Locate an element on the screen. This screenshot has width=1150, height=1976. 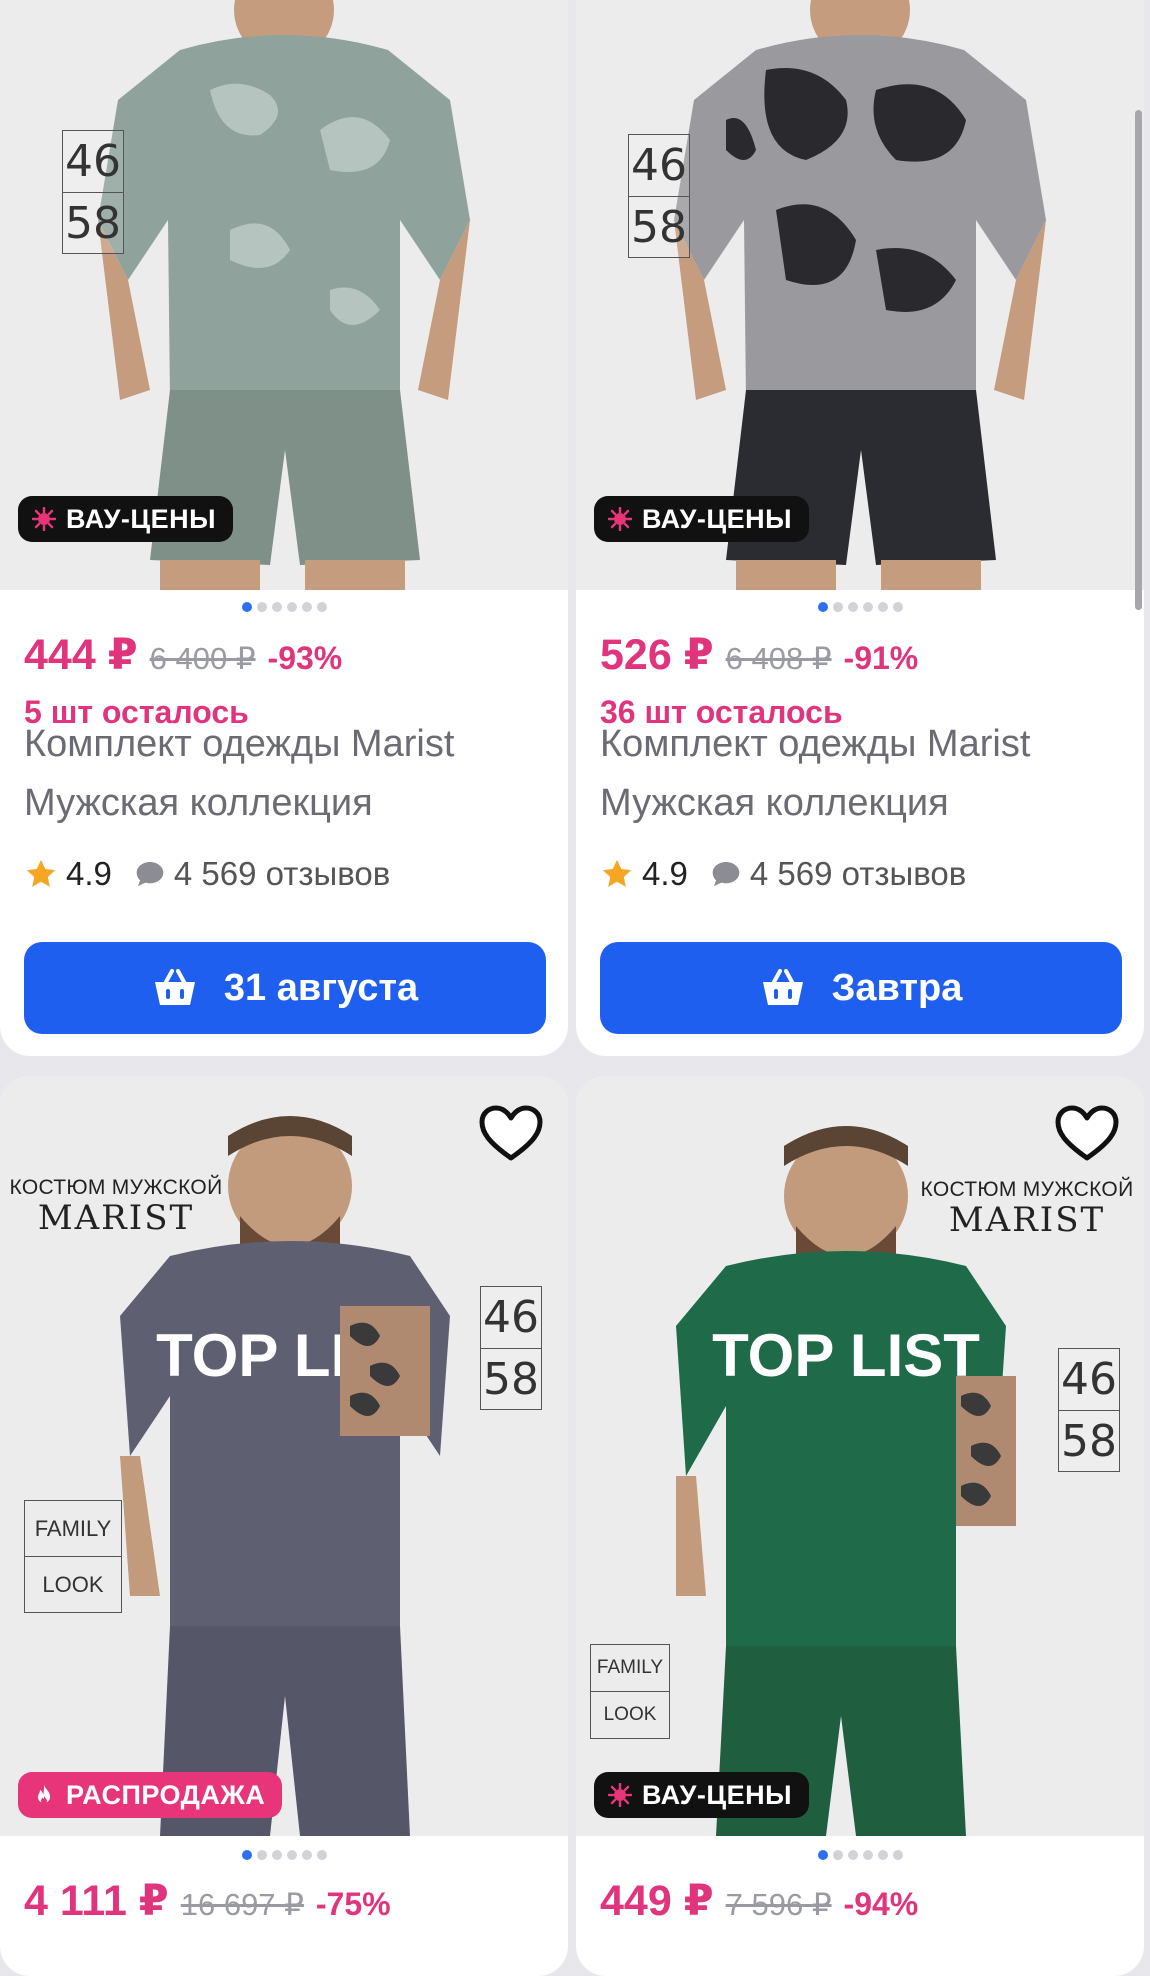
current-price: 449 ₽ is located at coordinates (657, 1901).